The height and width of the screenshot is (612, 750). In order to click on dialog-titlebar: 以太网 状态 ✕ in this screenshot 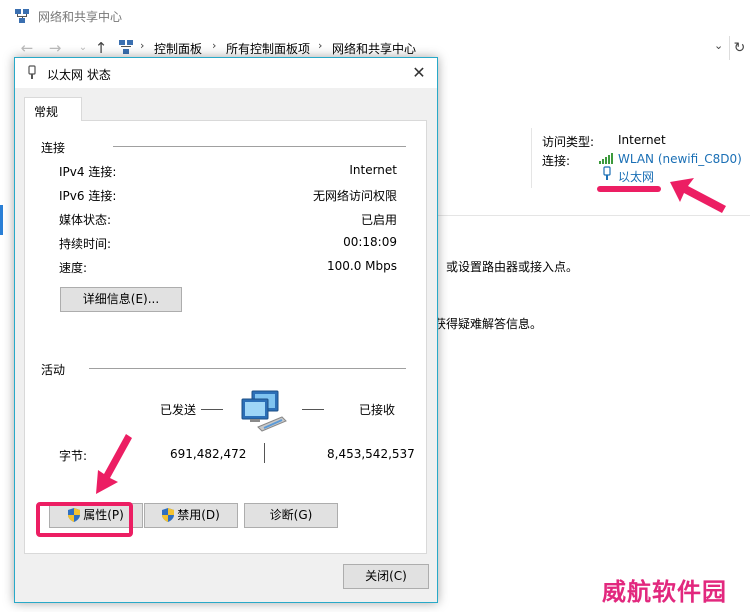, I will do `click(226, 73)`.